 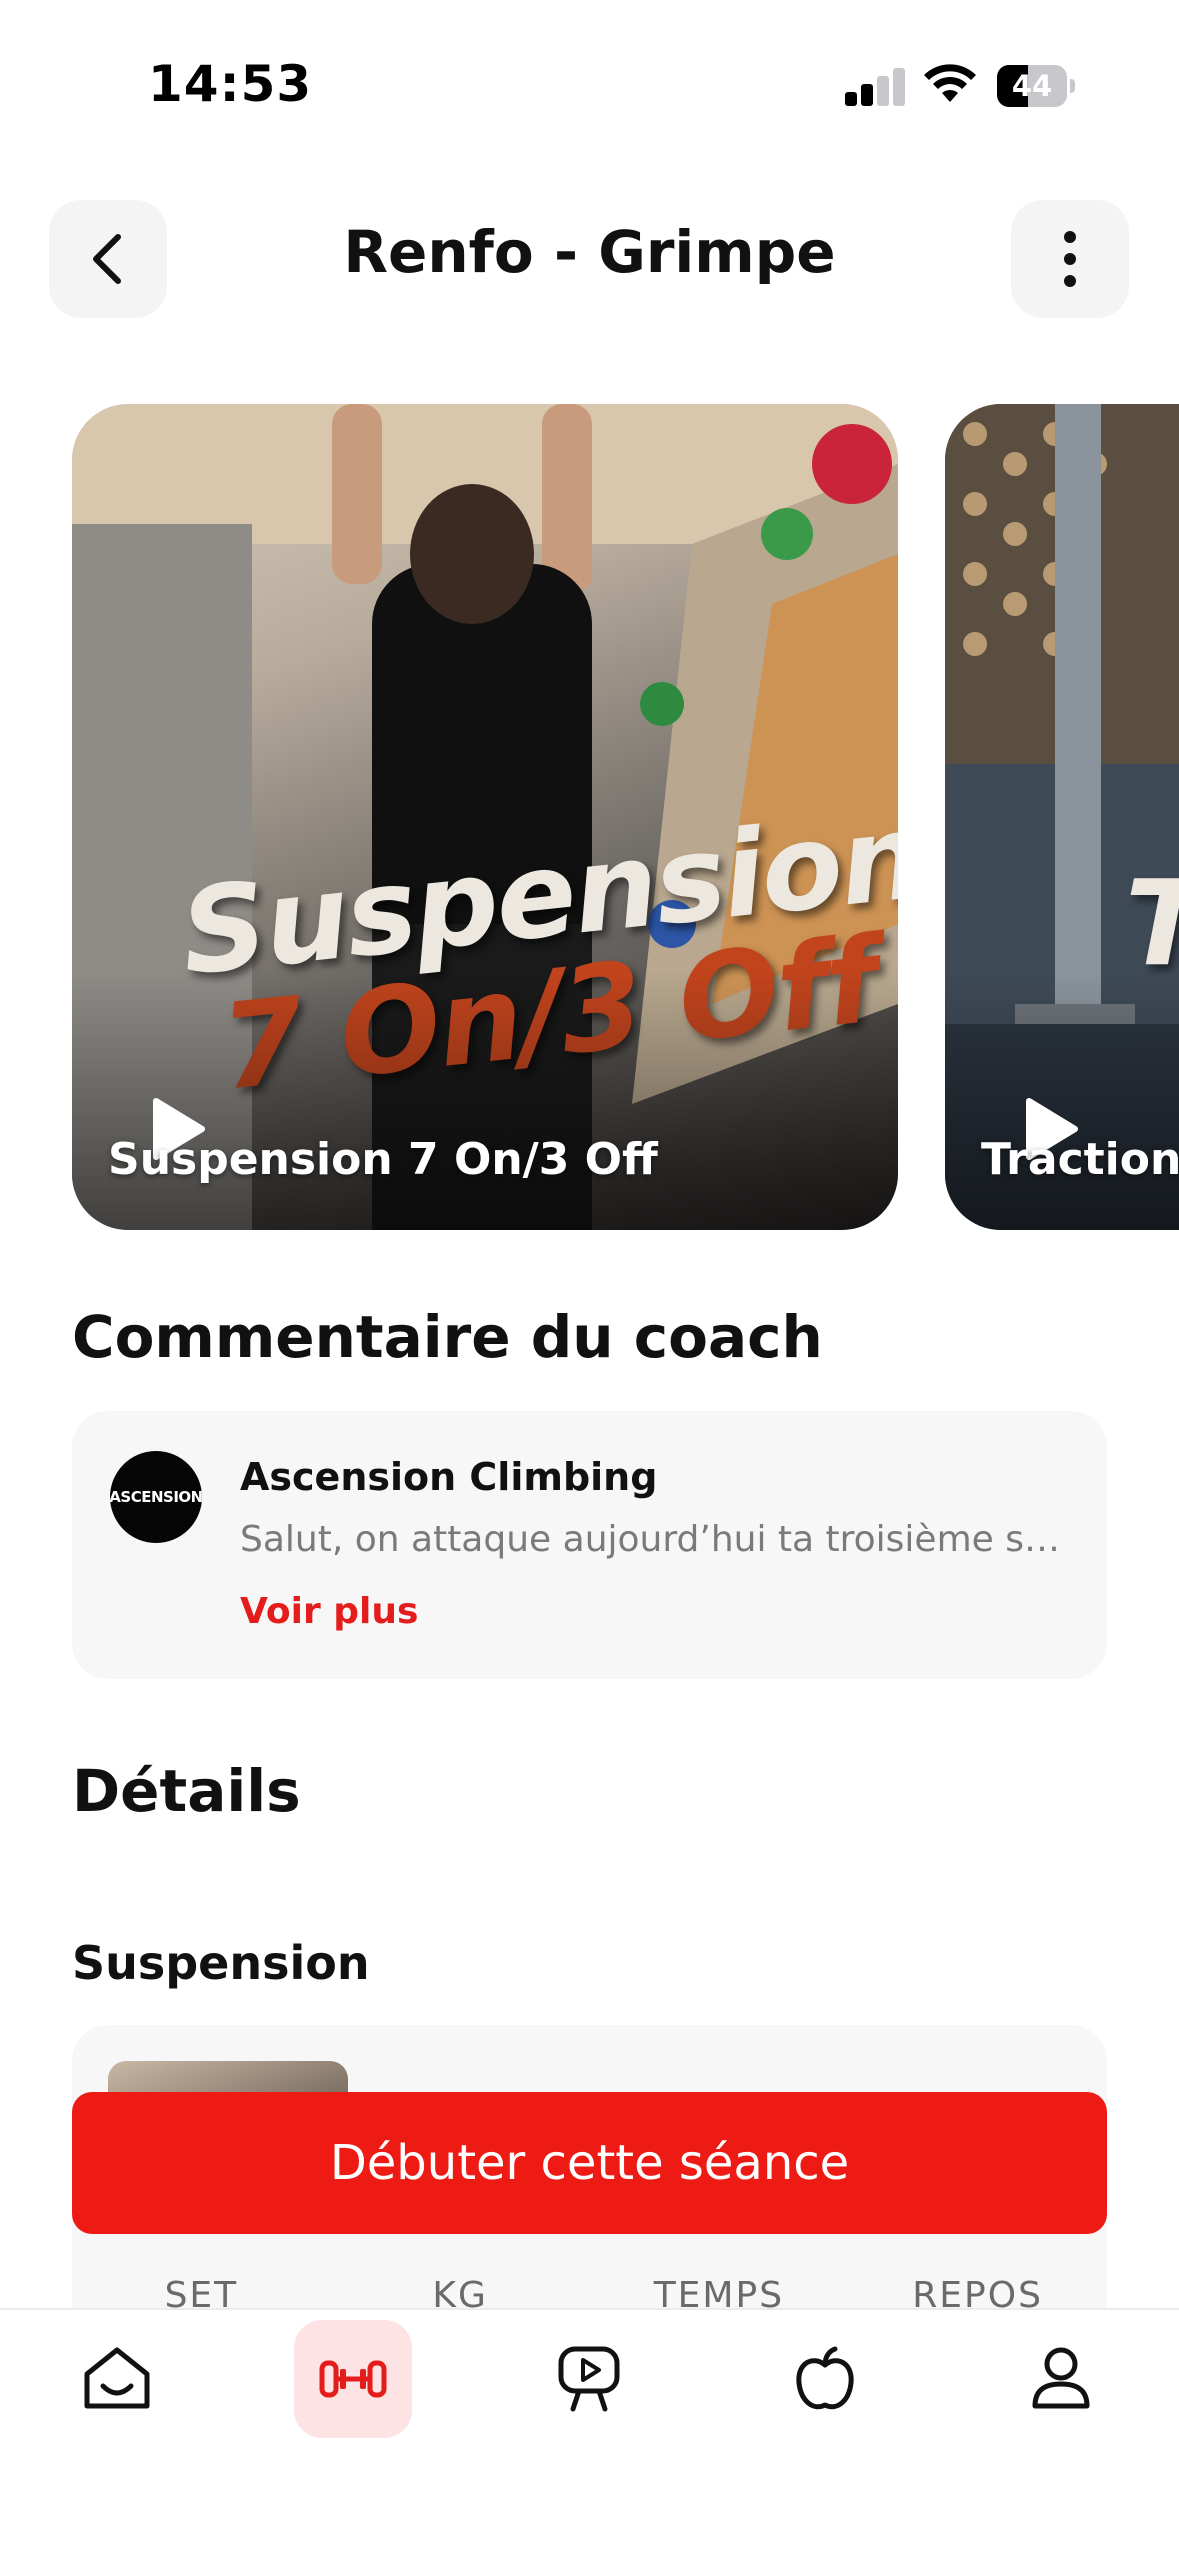 I want to click on cellular-signal-icon, so click(x=875, y=86).